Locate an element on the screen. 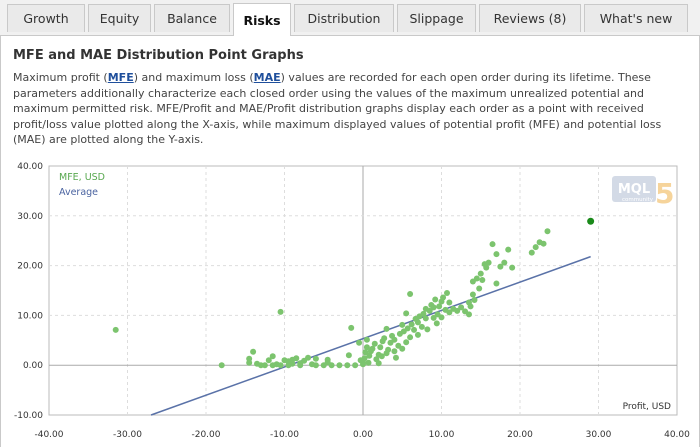 The width and height of the screenshot is (700, 447). y-tick-label: 20.00 is located at coordinates (30, 267).